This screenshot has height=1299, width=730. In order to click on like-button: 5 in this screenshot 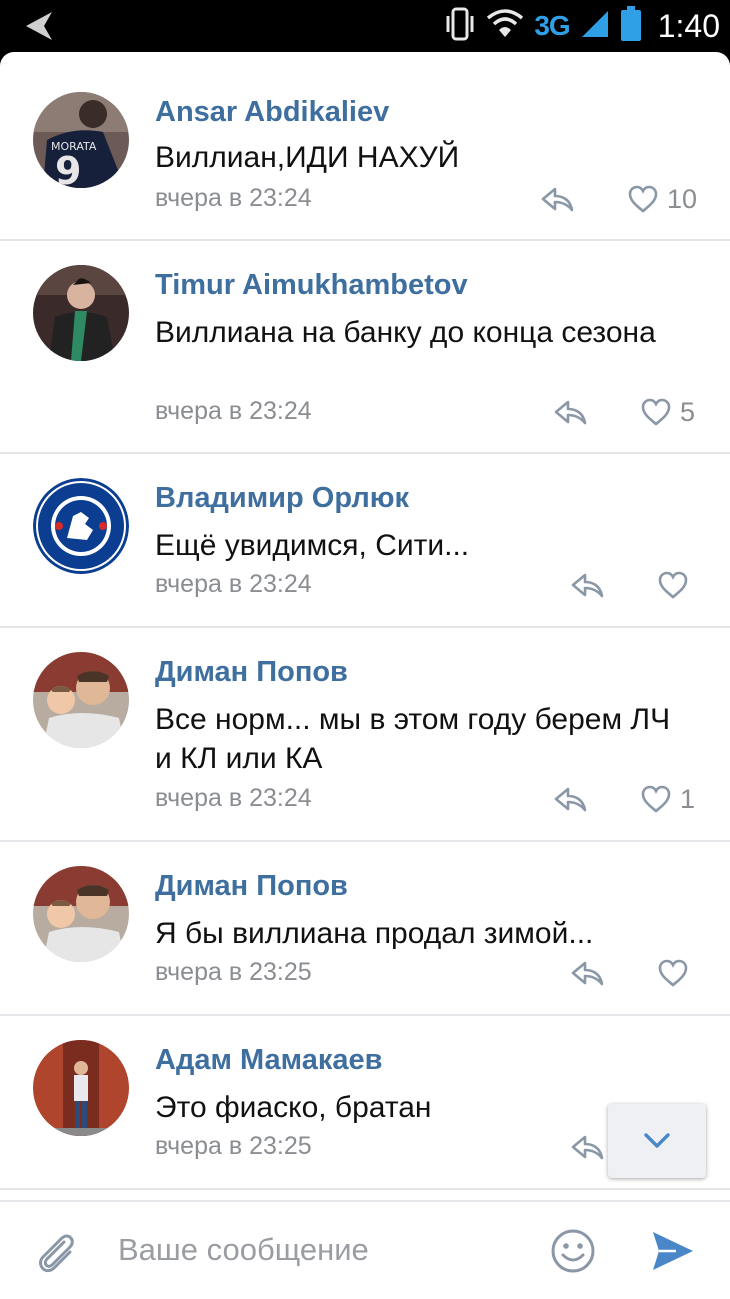, I will do `click(667, 412)`.